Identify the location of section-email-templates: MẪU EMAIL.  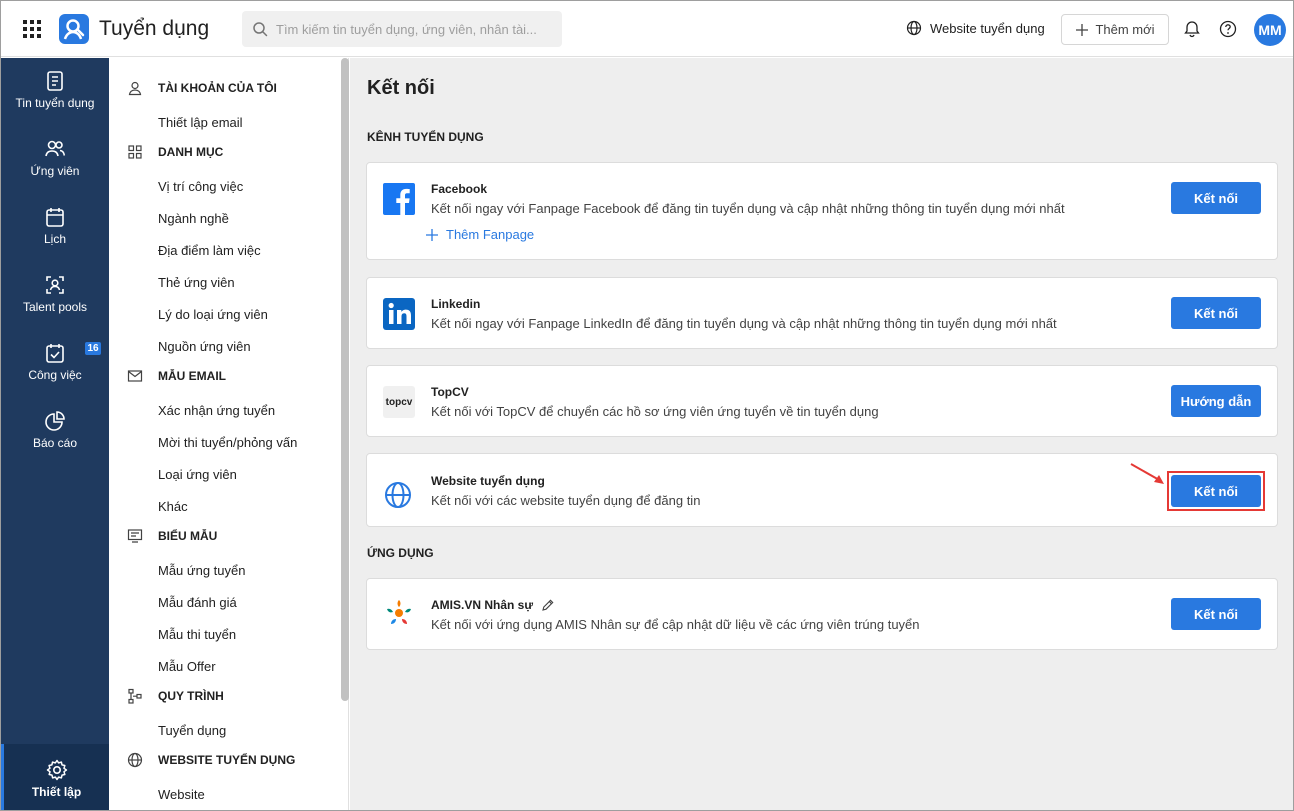
(176, 376).